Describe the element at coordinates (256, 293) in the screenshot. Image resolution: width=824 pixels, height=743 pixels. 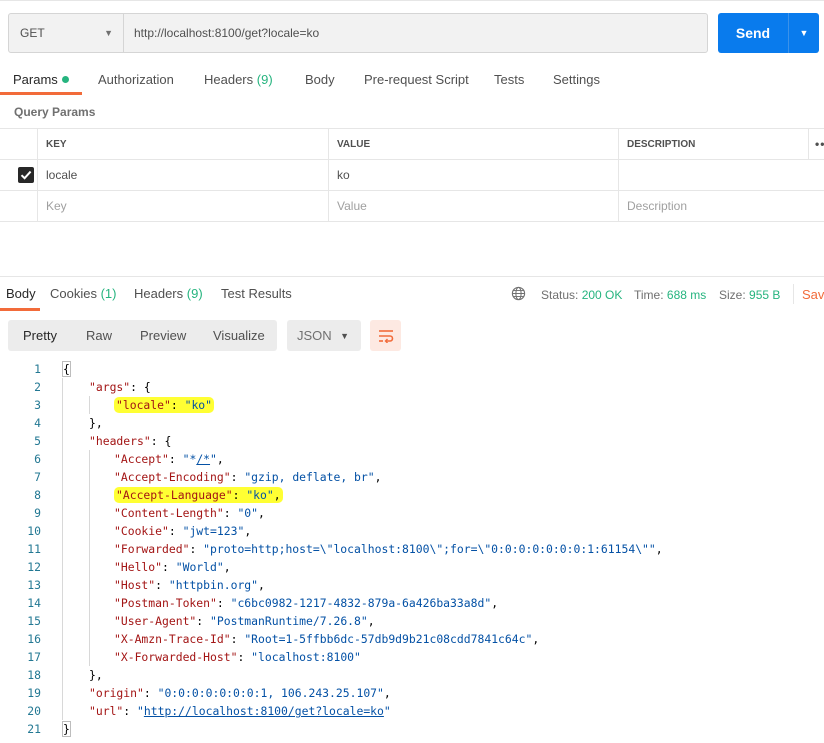
I see `response-tab-test-results: Test Results` at that location.